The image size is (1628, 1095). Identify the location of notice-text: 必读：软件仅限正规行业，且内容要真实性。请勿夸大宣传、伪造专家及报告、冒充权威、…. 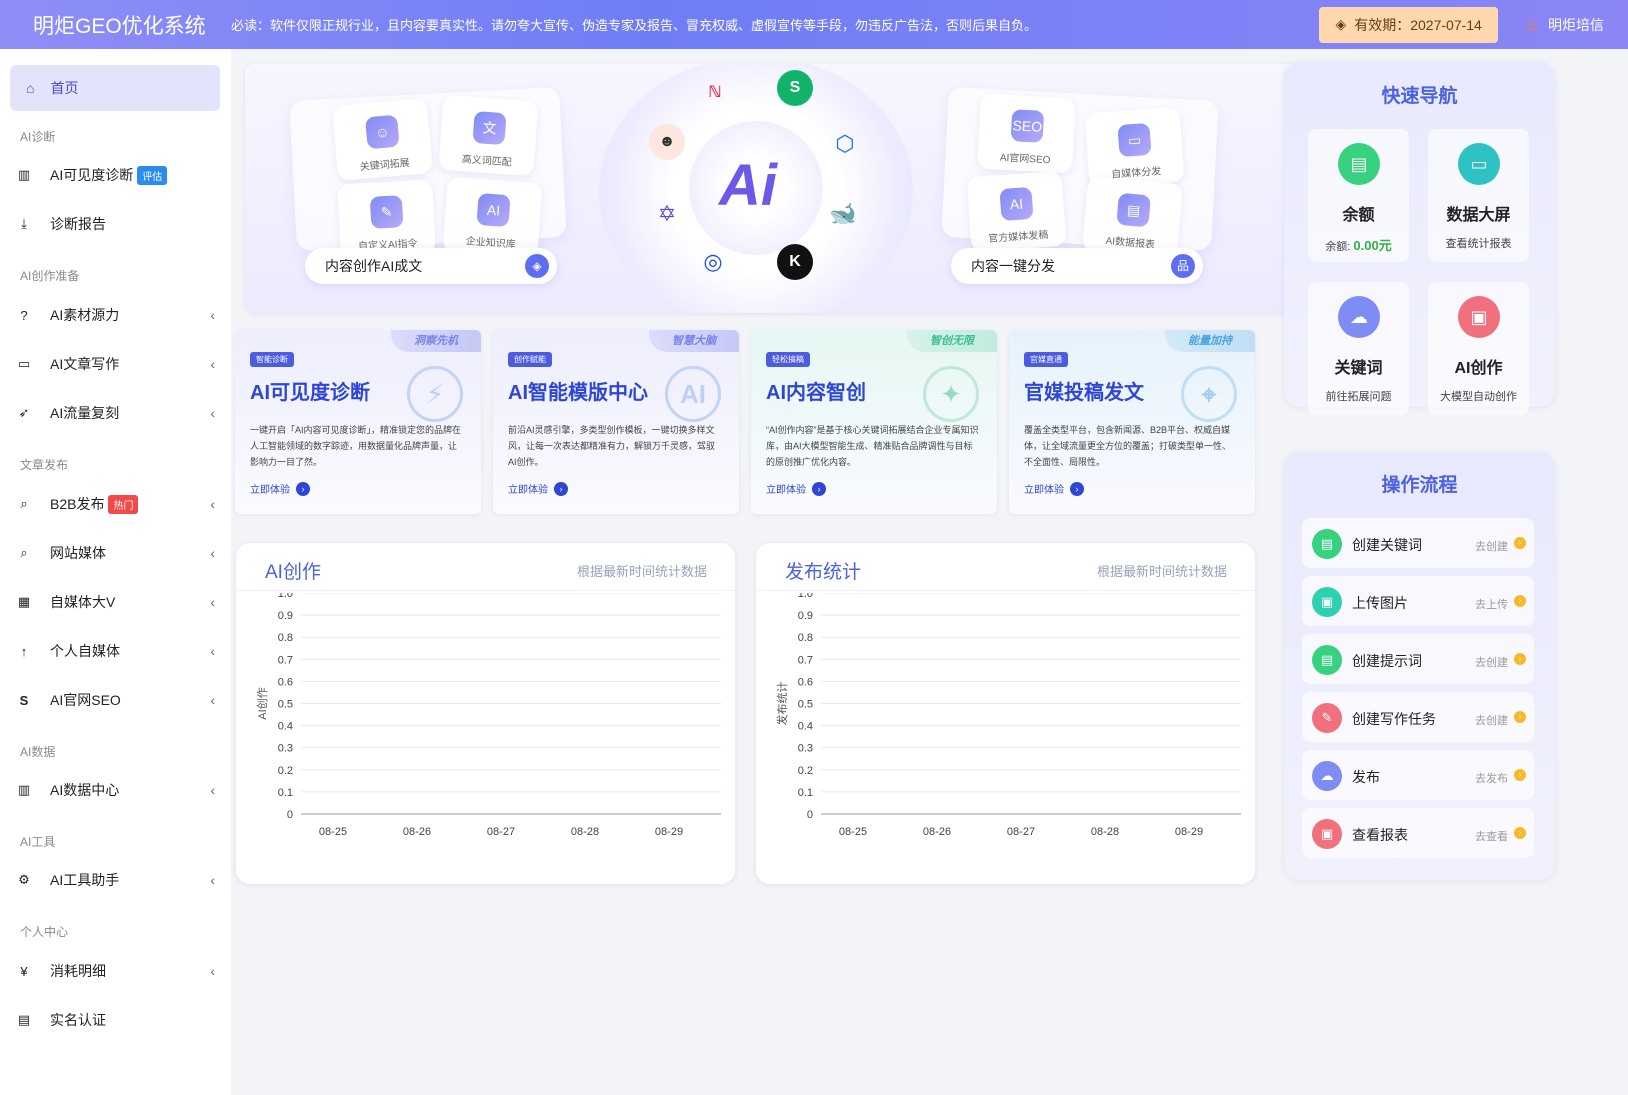
(634, 25).